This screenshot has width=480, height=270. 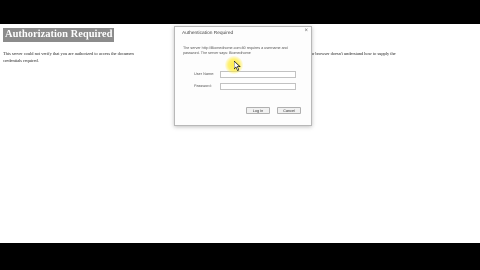 What do you see at coordinates (306, 31) in the screenshot?
I see `close-icon: ×` at bounding box center [306, 31].